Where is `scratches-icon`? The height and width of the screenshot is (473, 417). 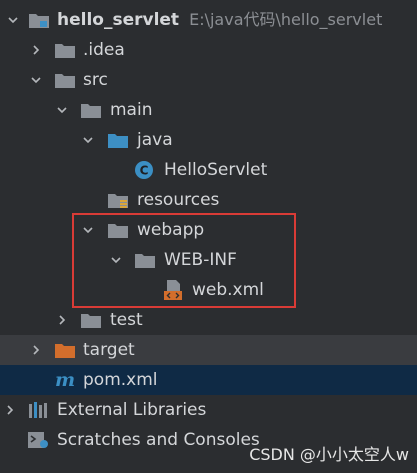 scratches-icon is located at coordinates (38, 440).